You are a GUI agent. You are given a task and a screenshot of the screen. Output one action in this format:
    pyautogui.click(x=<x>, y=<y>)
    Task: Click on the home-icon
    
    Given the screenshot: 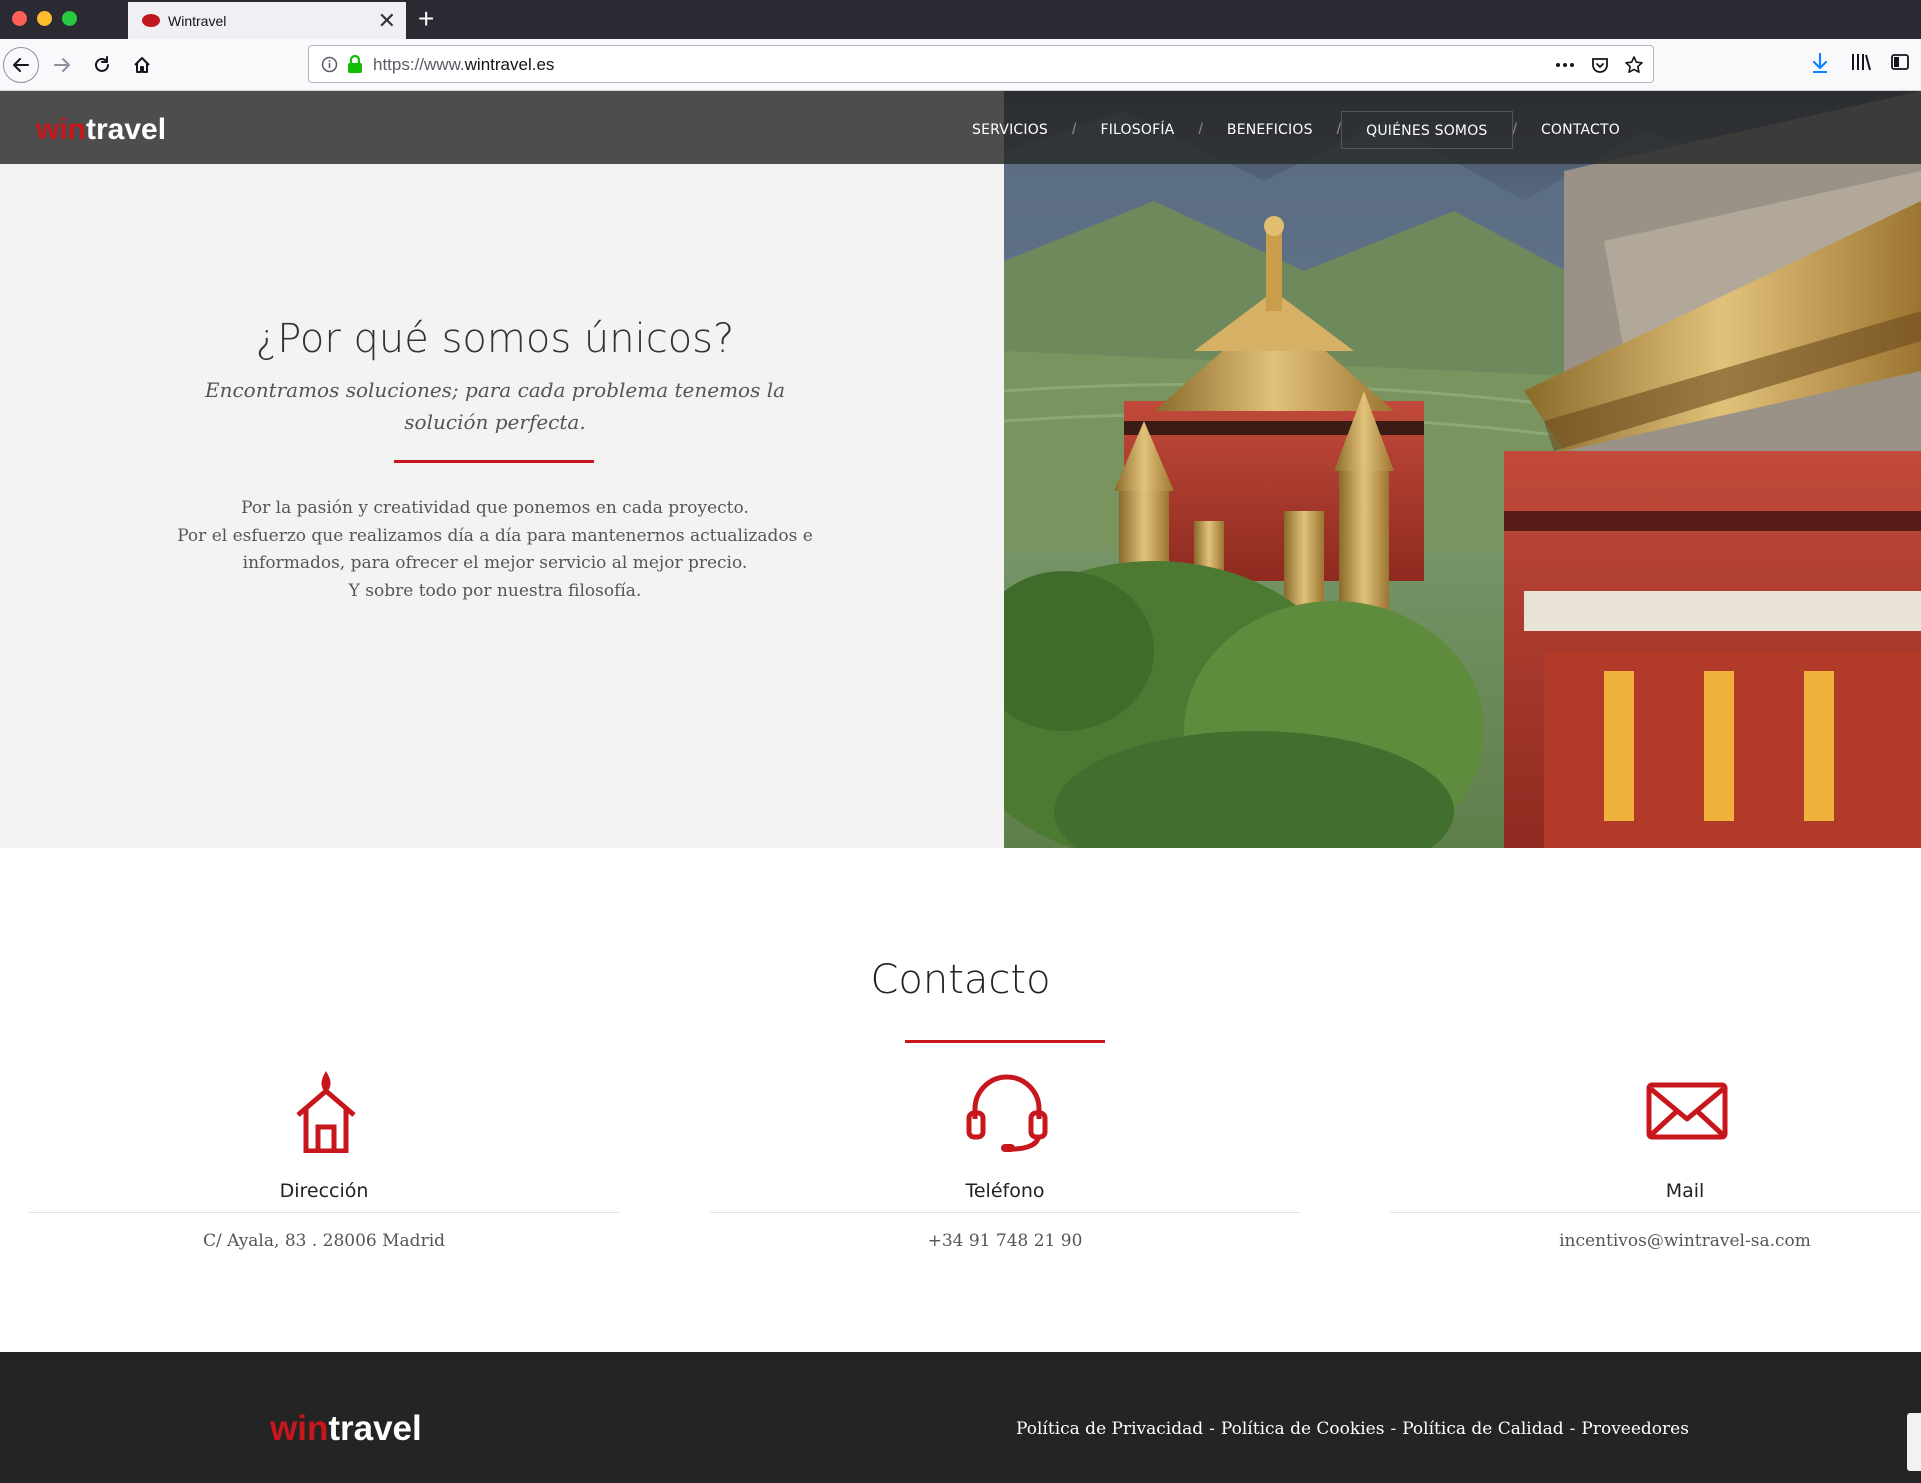 What is the action you would take?
    pyautogui.click(x=142, y=65)
    